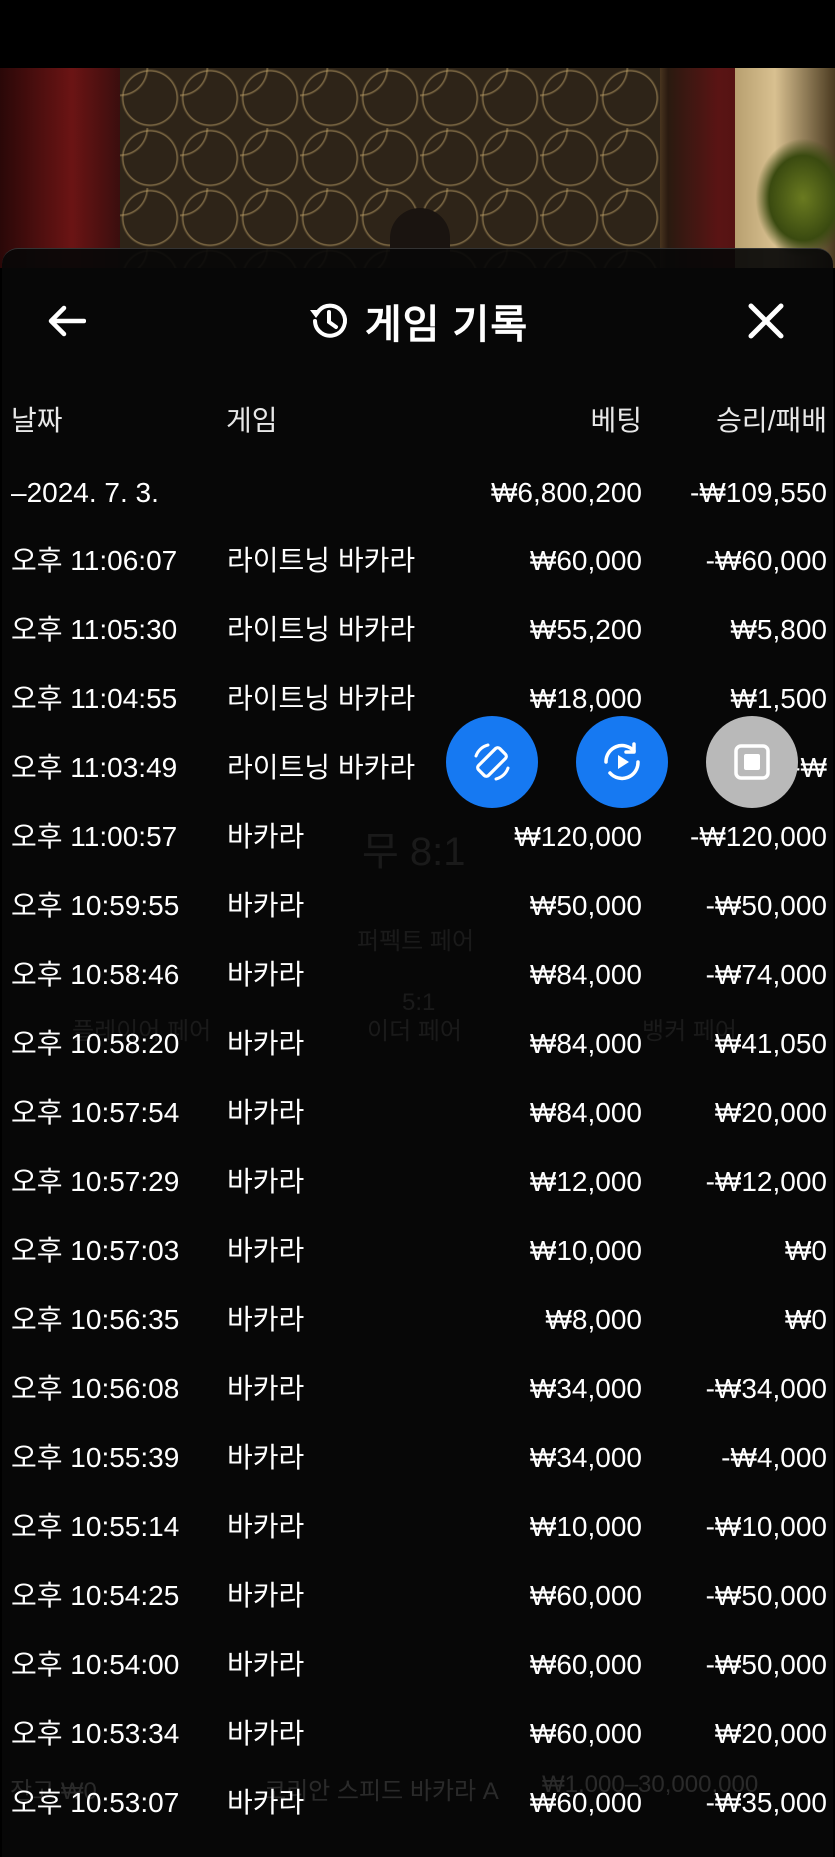 Image resolution: width=835 pixels, height=1857 pixels. What do you see at coordinates (585, 905) in the screenshot?
I see `row-bet: ₩50,000` at bounding box center [585, 905].